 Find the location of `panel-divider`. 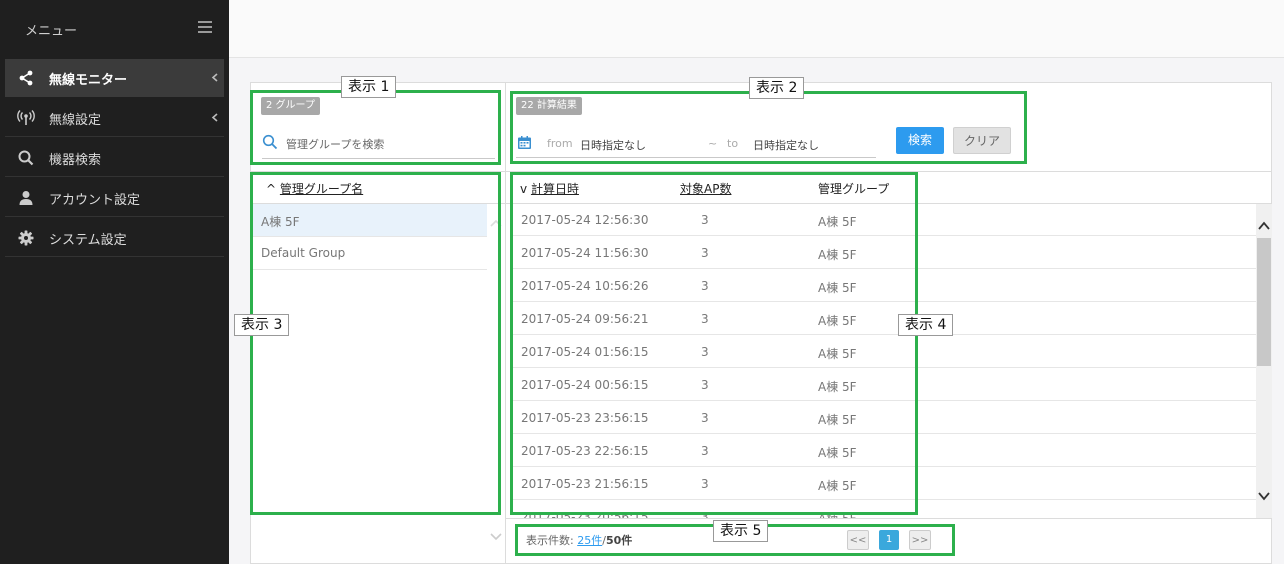

panel-divider is located at coordinates (505, 323).